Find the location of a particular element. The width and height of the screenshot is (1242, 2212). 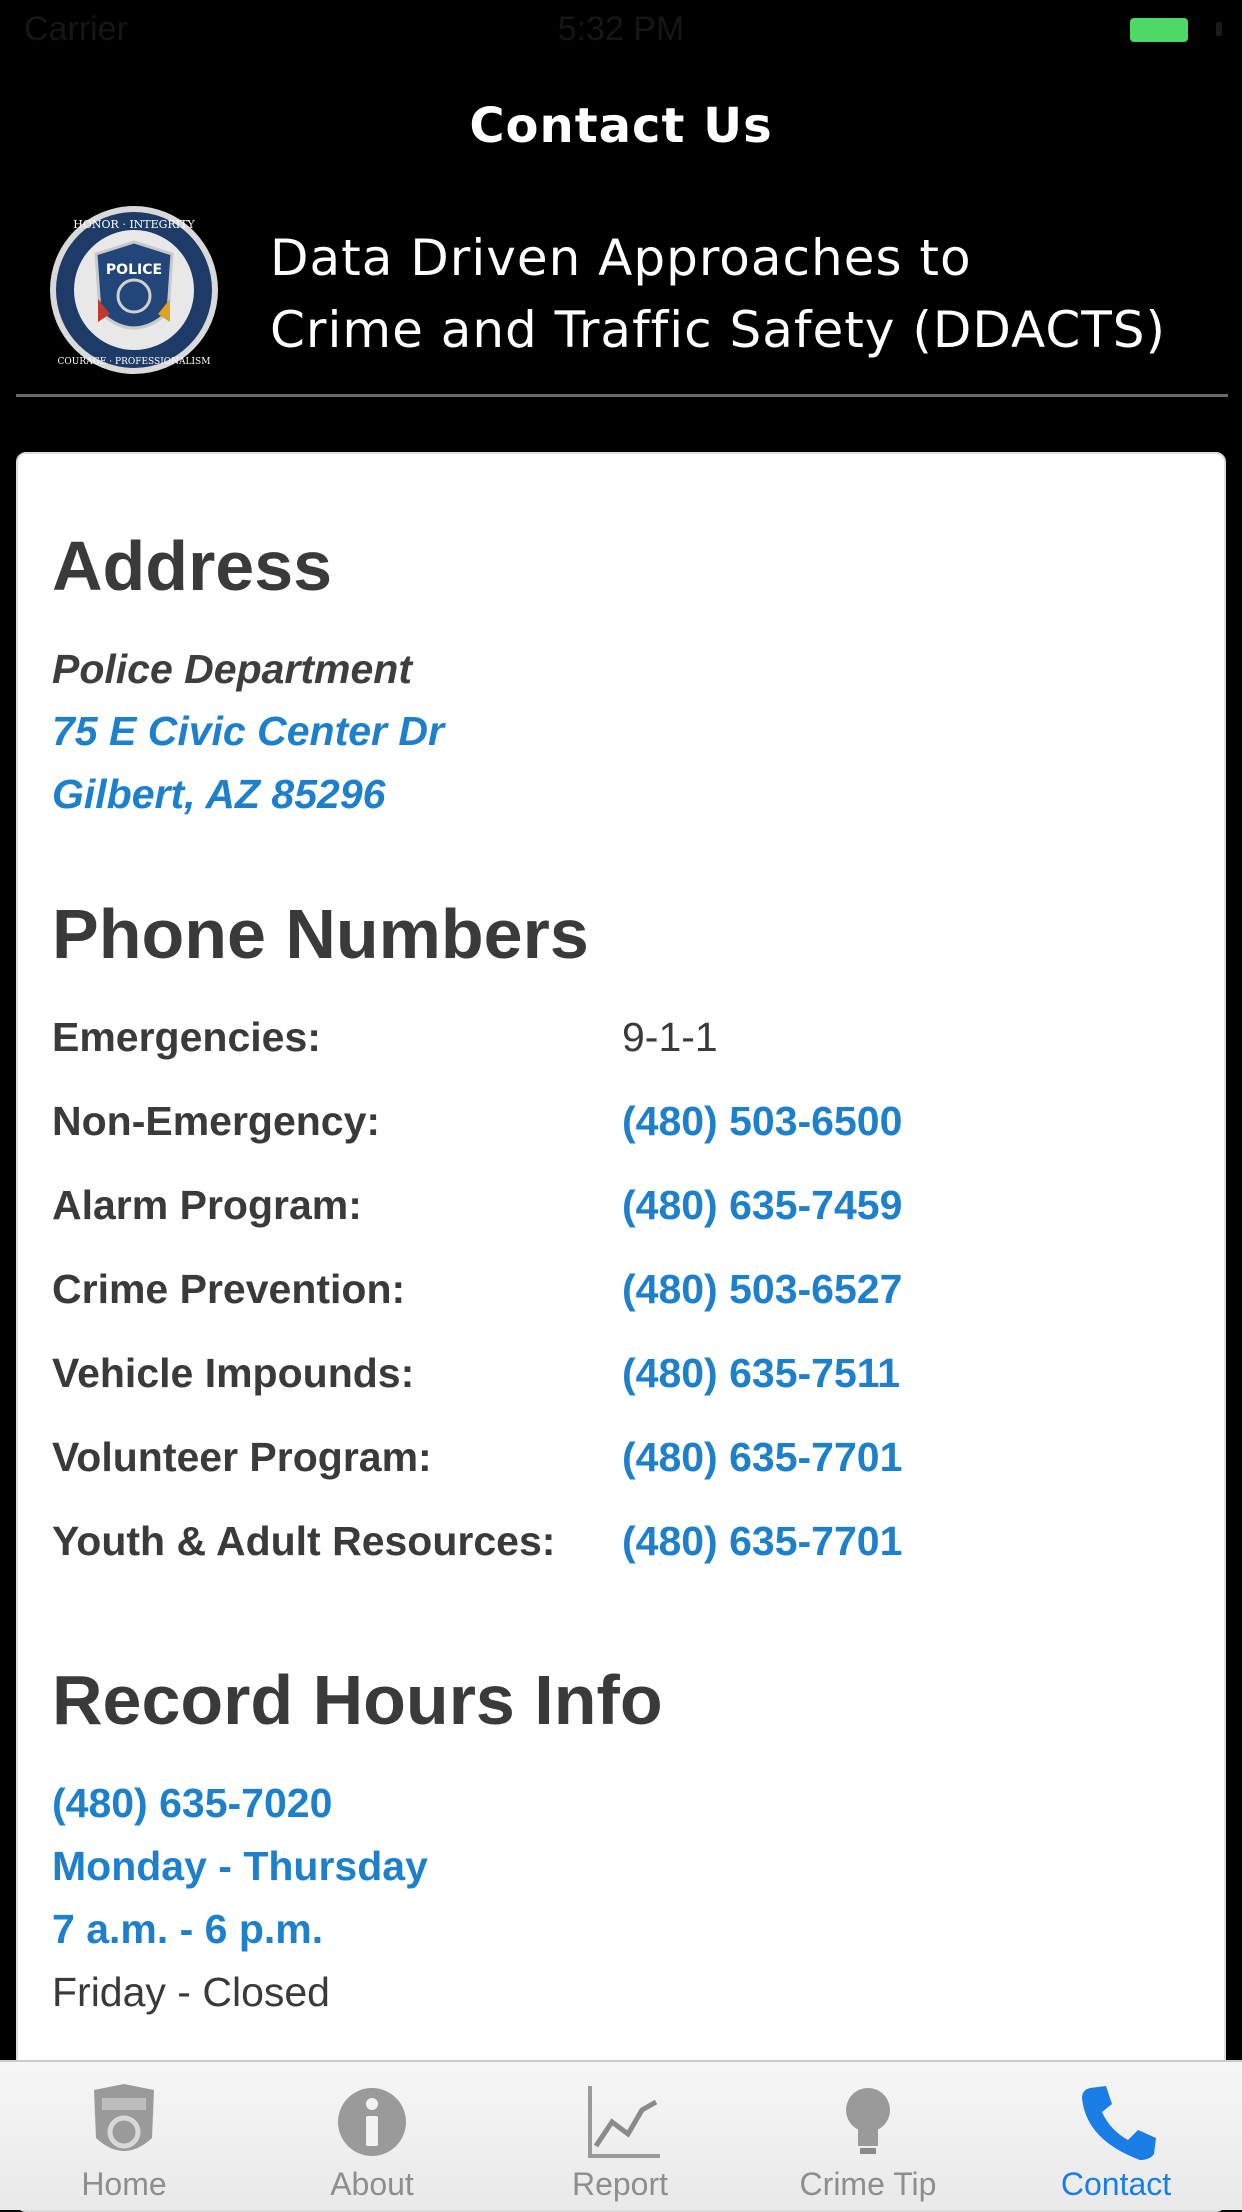

phone-link: (480) 503-6527 is located at coordinates (762, 1289).